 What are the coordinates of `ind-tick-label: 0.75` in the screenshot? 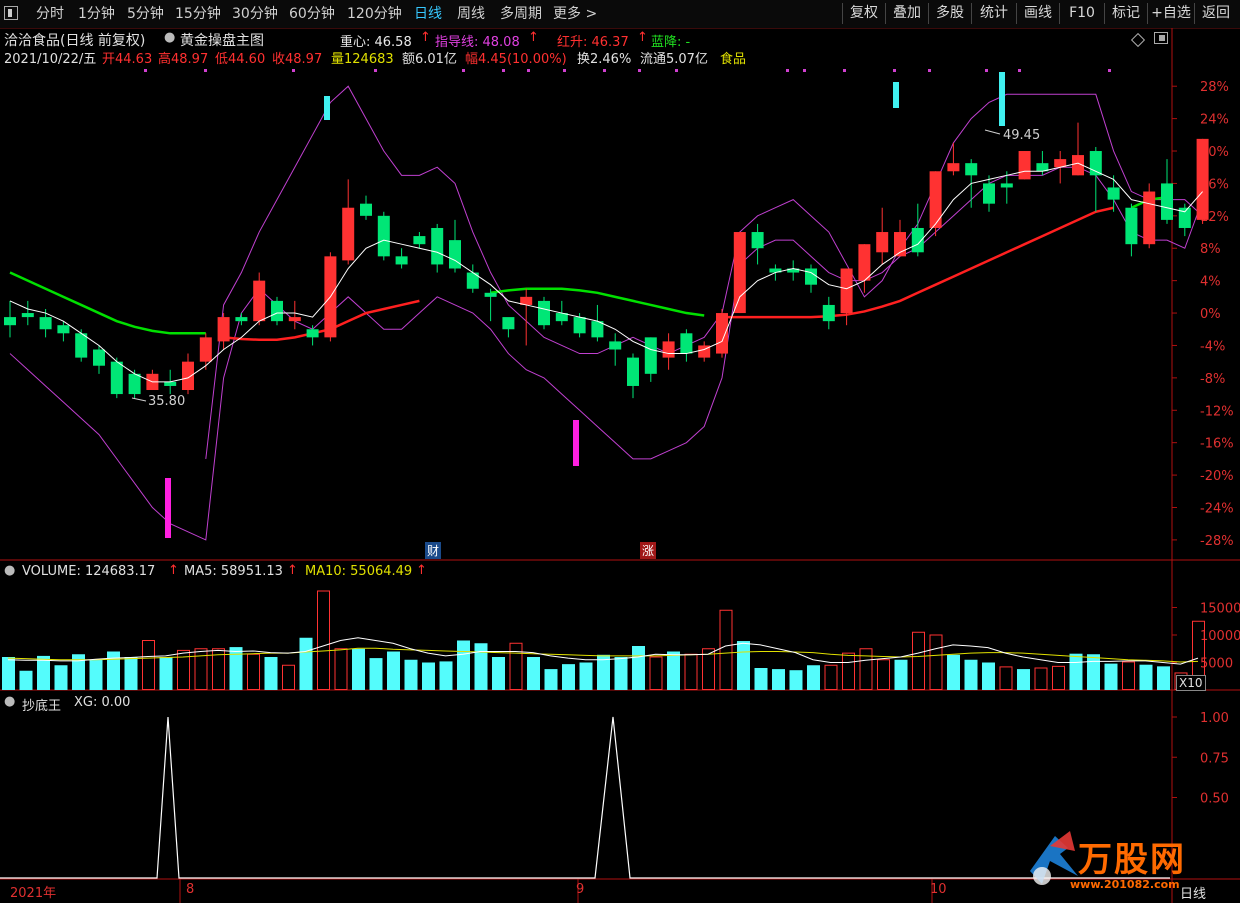 It's located at (1214, 758).